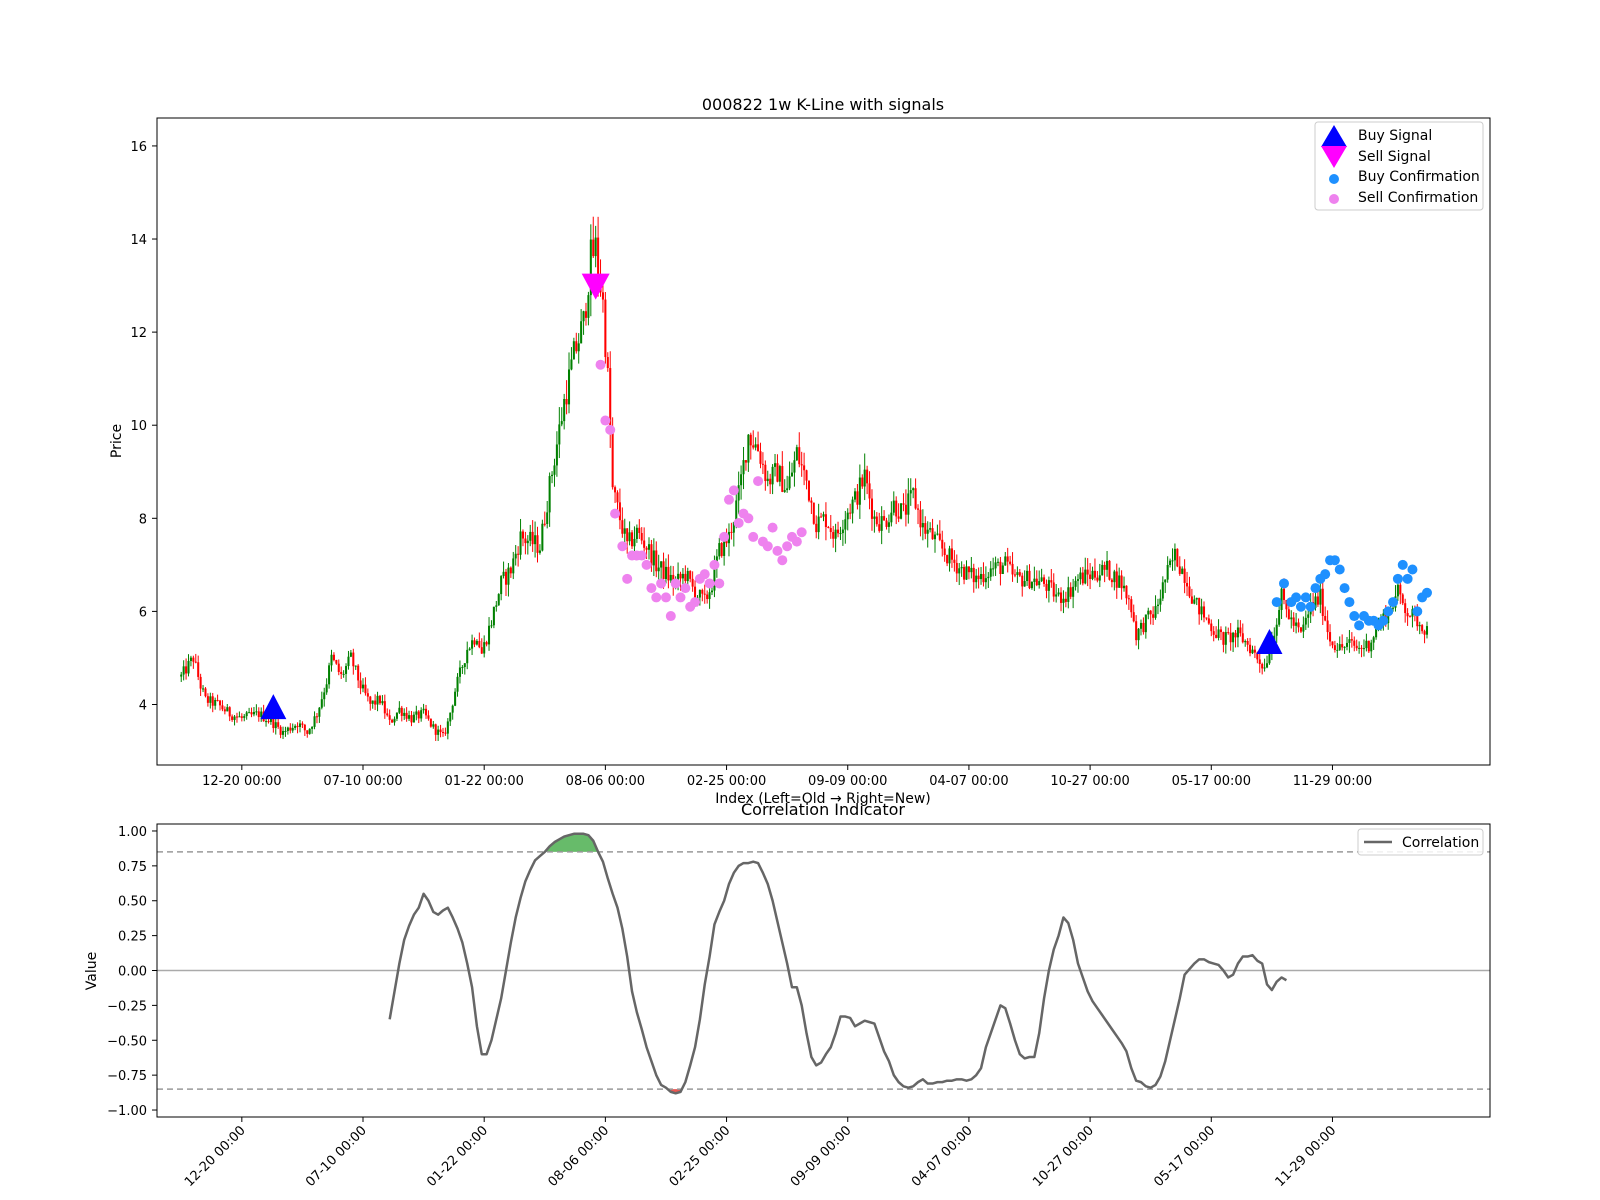 Image resolution: width=1600 pixels, height=1200 pixels. I want to click on correlation-x-tick-label: 12-20 00:00, so click(215, 1156).